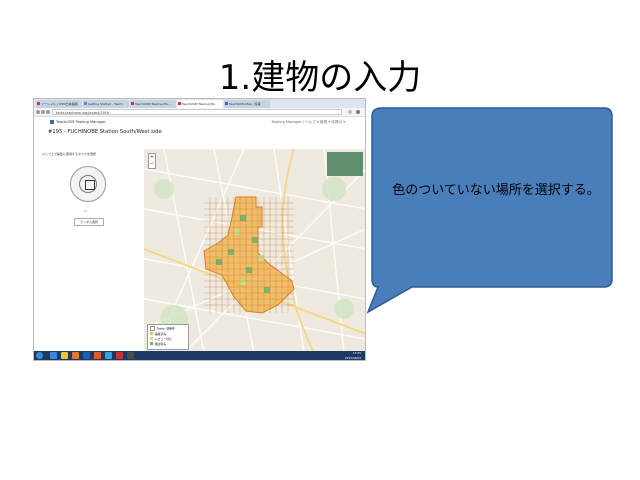 The image size is (640, 480). Describe the element at coordinates (53, 355) in the screenshot. I see `ie-icon` at that location.